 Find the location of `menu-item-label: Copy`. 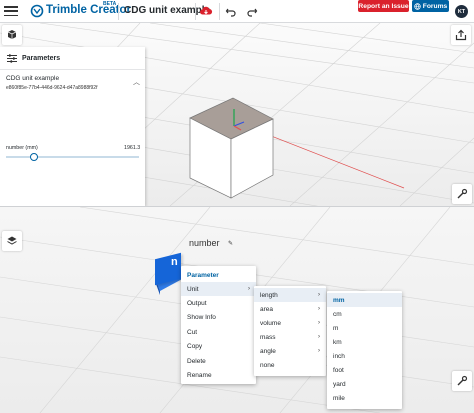

menu-item-label: Copy is located at coordinates (195, 346).